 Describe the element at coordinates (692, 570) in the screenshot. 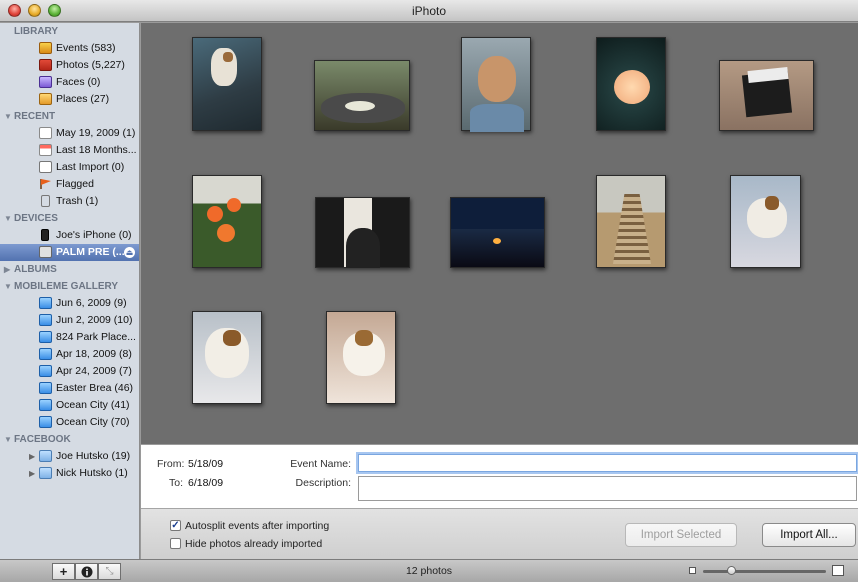

I see `zoom-out-icon` at that location.